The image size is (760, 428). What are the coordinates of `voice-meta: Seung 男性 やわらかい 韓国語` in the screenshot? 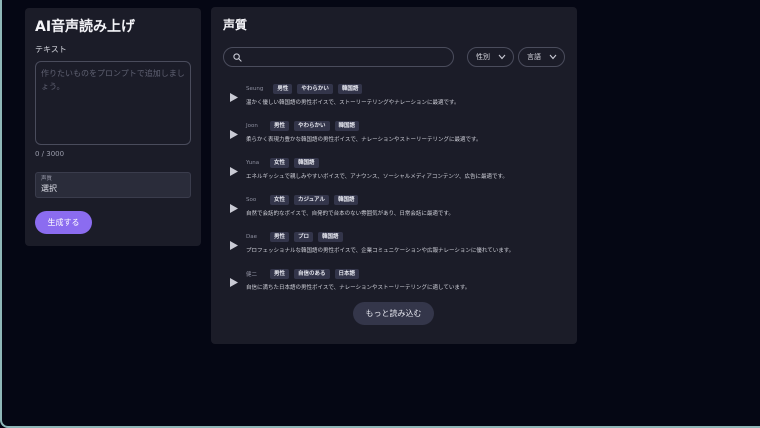 It's located at (306, 88).